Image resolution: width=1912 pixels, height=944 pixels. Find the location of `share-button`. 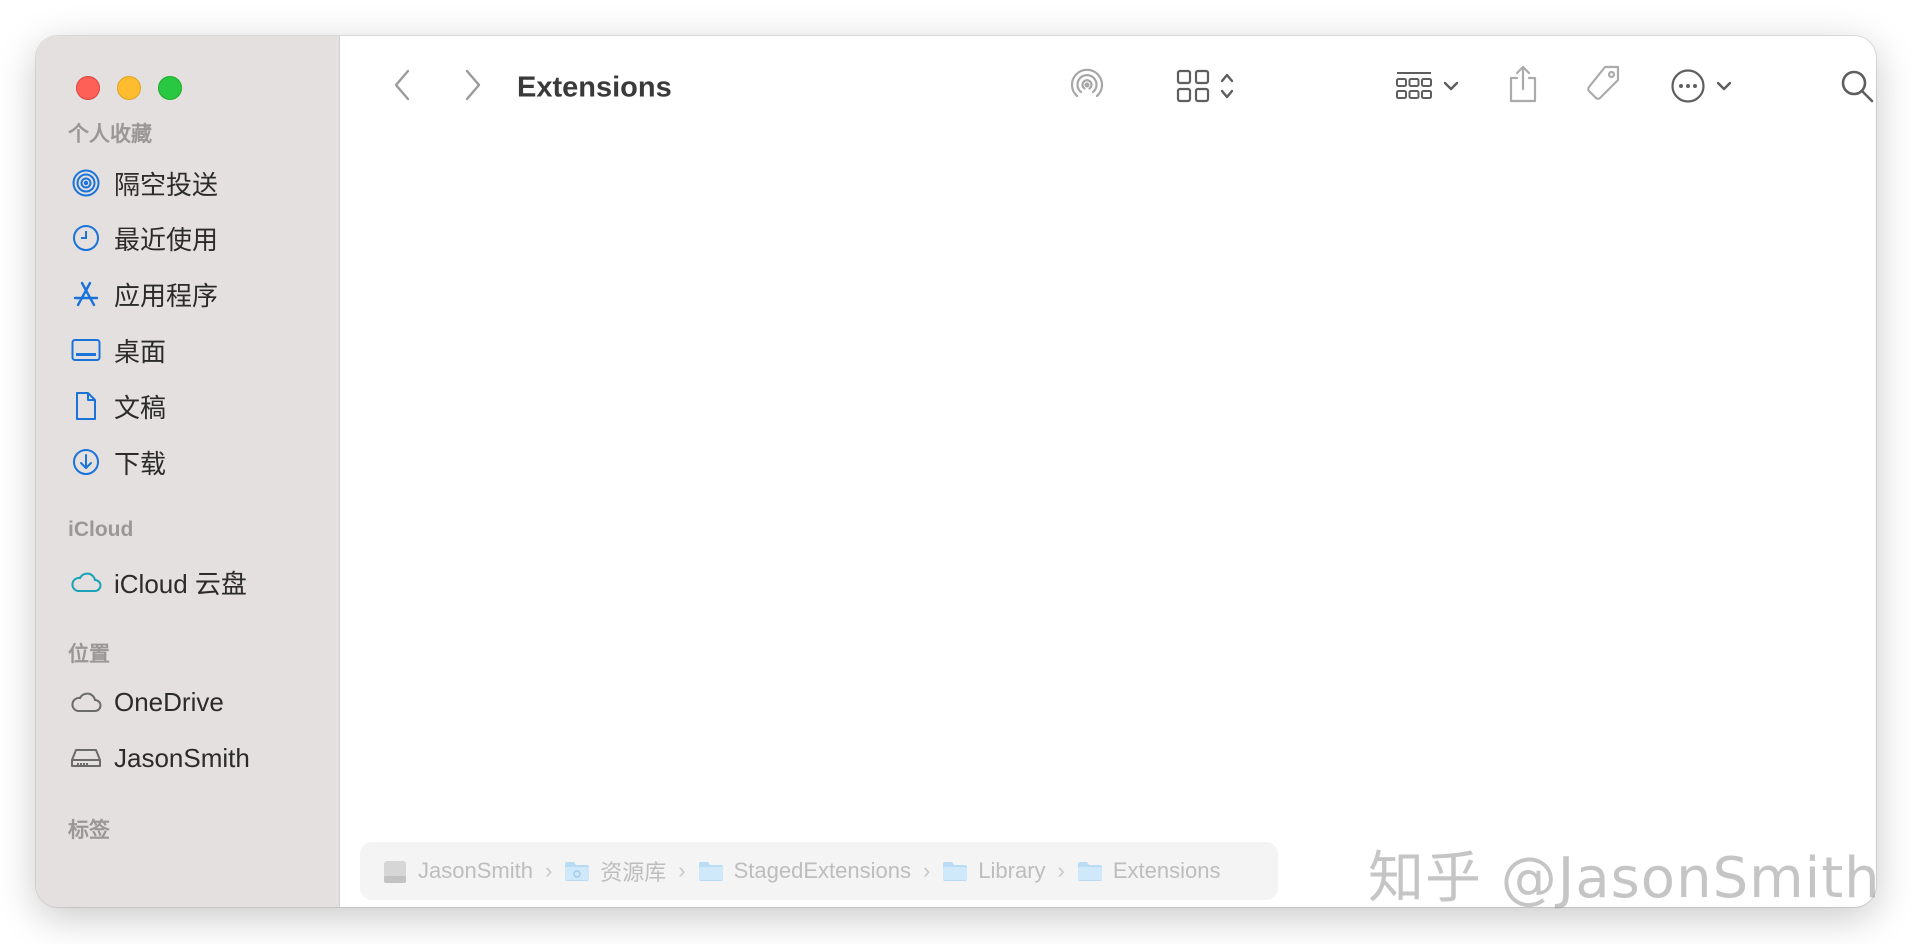

share-button is located at coordinates (1523, 86).